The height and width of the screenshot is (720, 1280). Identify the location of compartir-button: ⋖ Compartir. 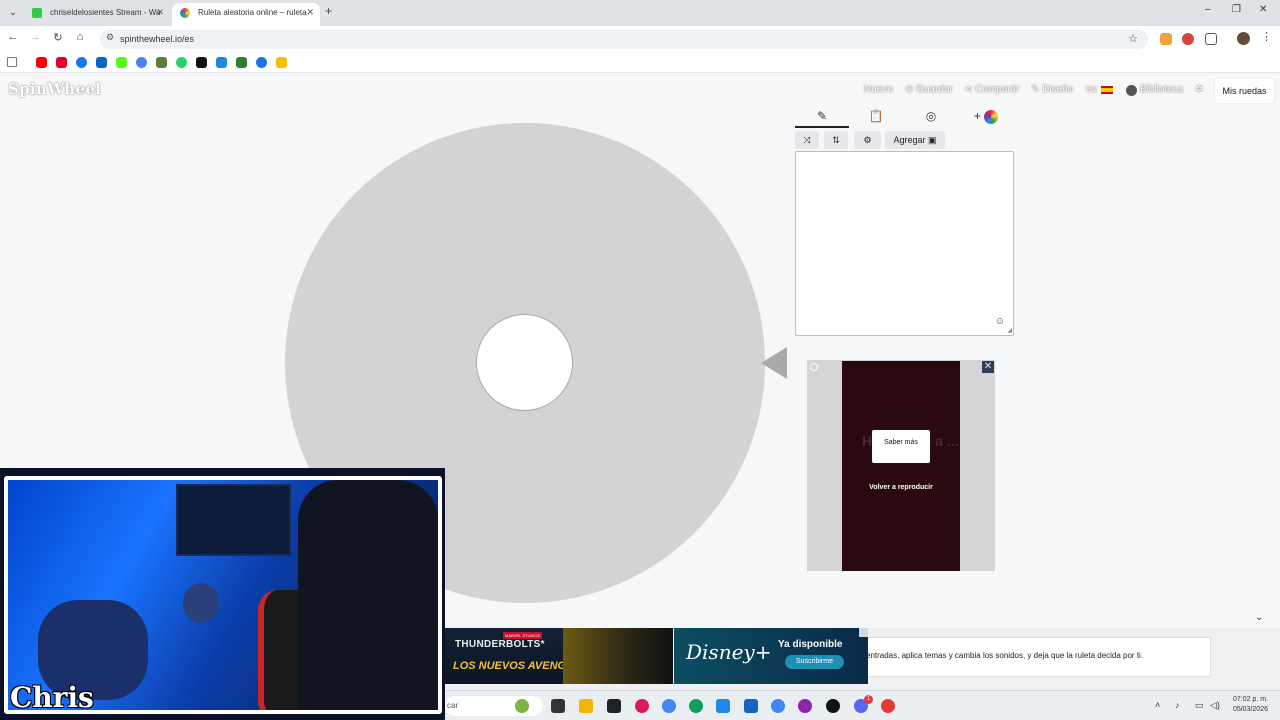
(991, 89).